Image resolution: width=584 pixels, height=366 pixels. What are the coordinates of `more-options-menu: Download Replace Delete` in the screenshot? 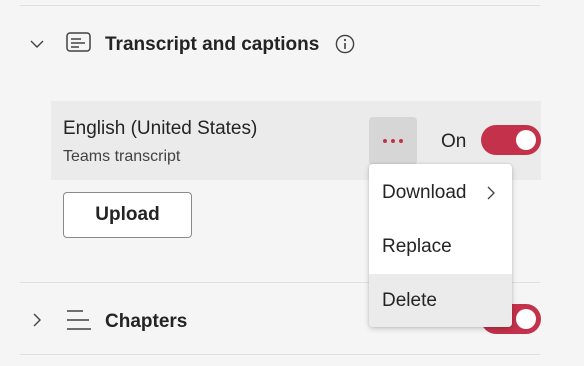 It's located at (440, 245).